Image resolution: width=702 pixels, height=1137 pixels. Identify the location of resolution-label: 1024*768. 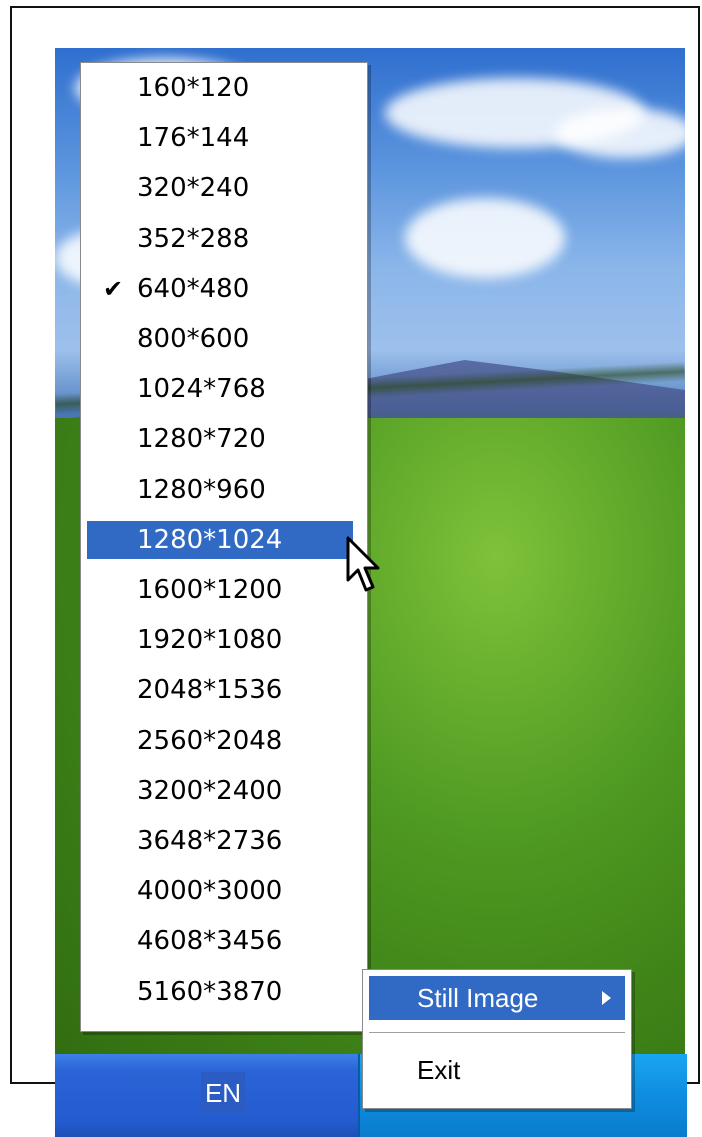
(201, 389).